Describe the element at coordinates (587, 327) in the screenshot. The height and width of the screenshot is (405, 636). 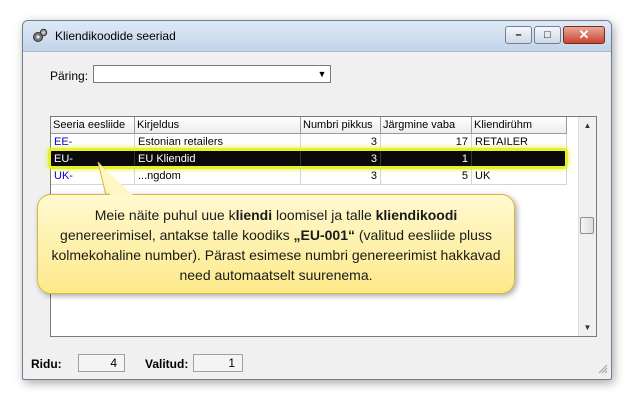
I see `arrow-down-icon: ▼` at that location.